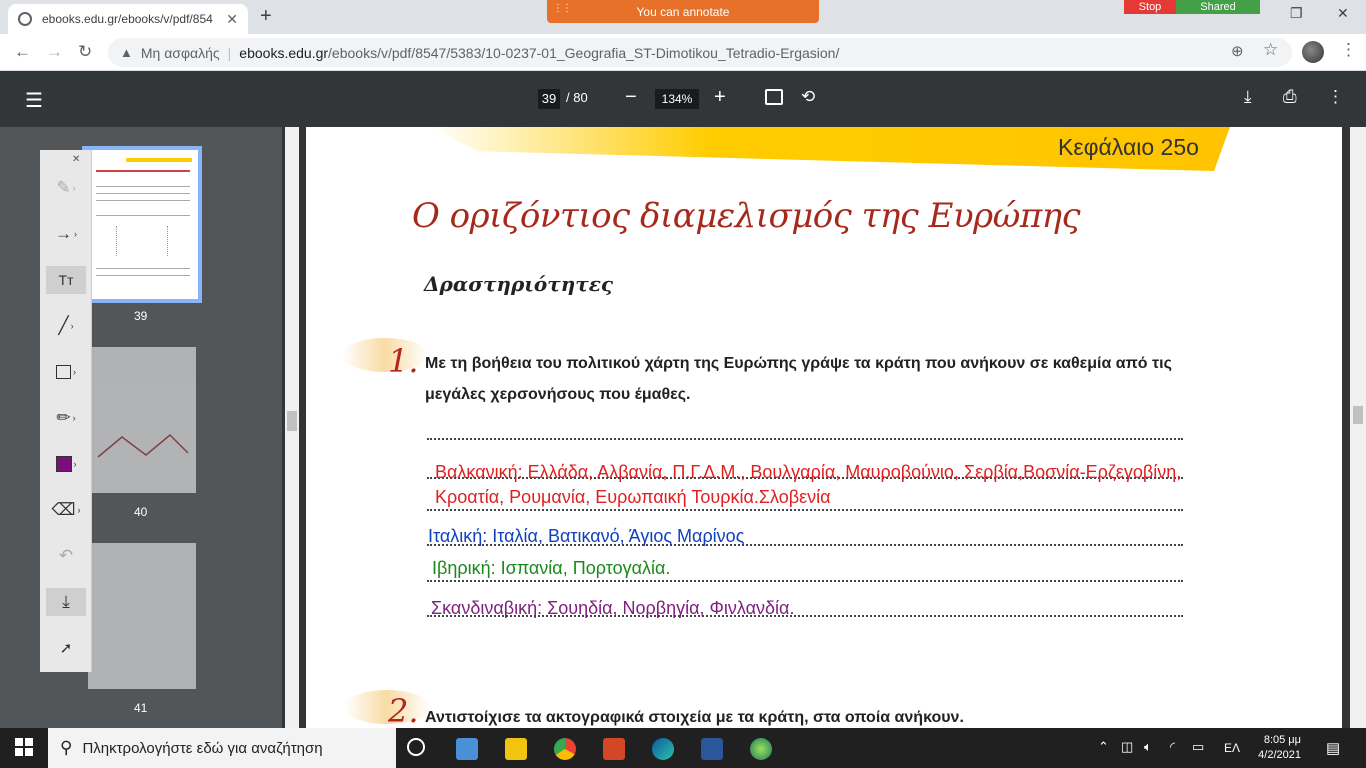 The width and height of the screenshot is (1366, 768). What do you see at coordinates (416, 747) in the screenshot?
I see `task-view-icon` at bounding box center [416, 747].